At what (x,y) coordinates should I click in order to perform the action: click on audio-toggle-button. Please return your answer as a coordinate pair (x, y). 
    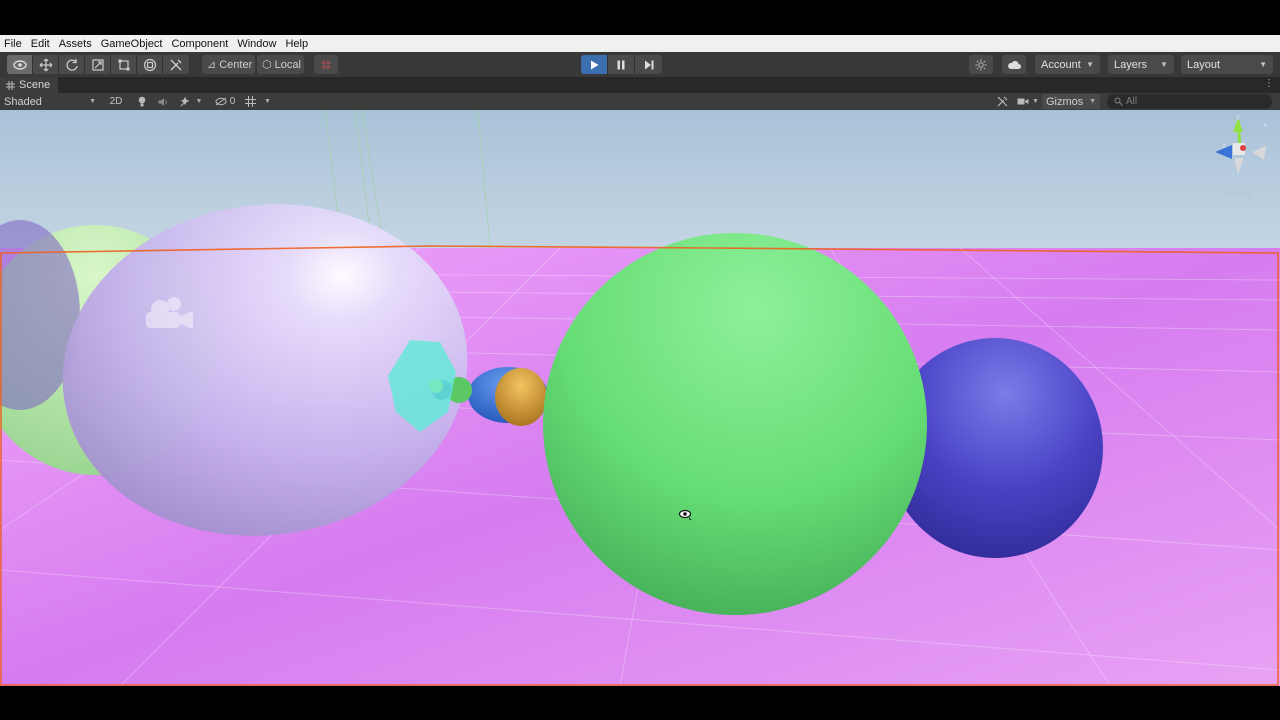
    Looking at the image, I should click on (163, 101).